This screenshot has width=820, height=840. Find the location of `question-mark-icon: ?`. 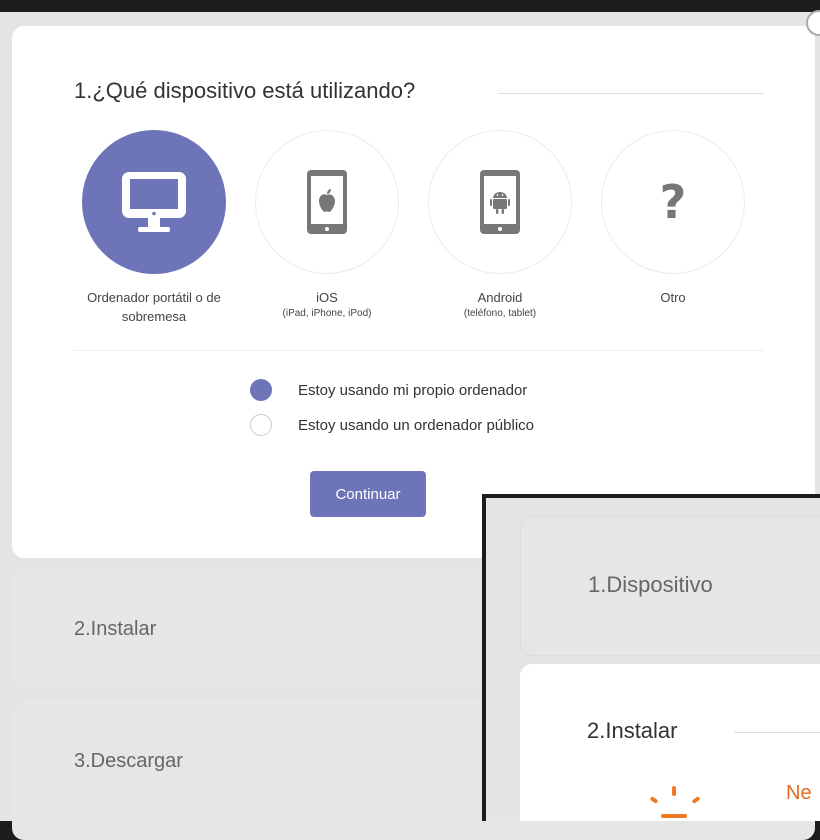

question-mark-icon: ? is located at coordinates (673, 202).